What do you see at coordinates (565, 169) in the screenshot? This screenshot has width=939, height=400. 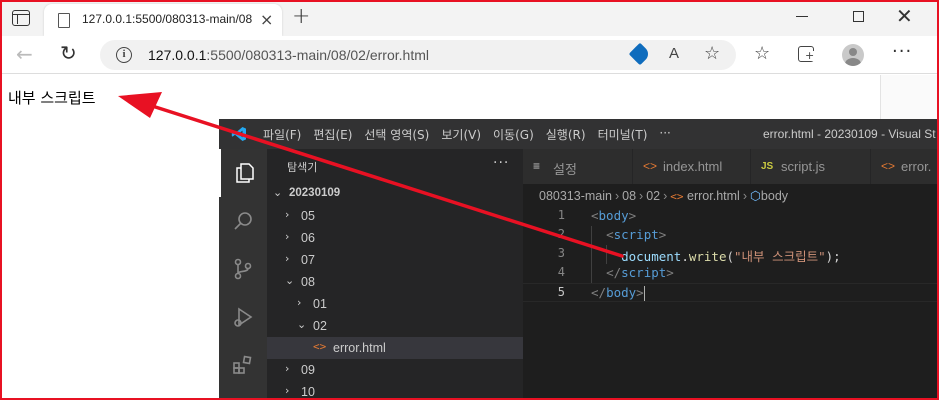 I see `editor-tab-label: 설정` at bounding box center [565, 169].